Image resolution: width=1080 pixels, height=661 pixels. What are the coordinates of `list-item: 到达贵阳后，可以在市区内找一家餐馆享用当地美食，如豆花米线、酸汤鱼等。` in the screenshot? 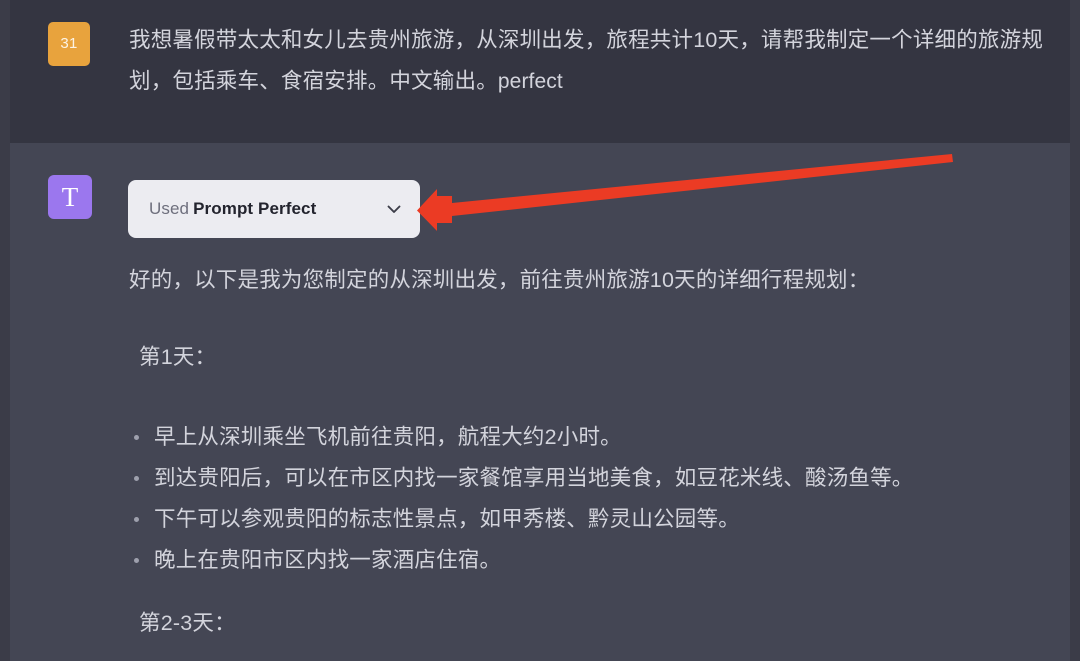 It's located at (594, 478).